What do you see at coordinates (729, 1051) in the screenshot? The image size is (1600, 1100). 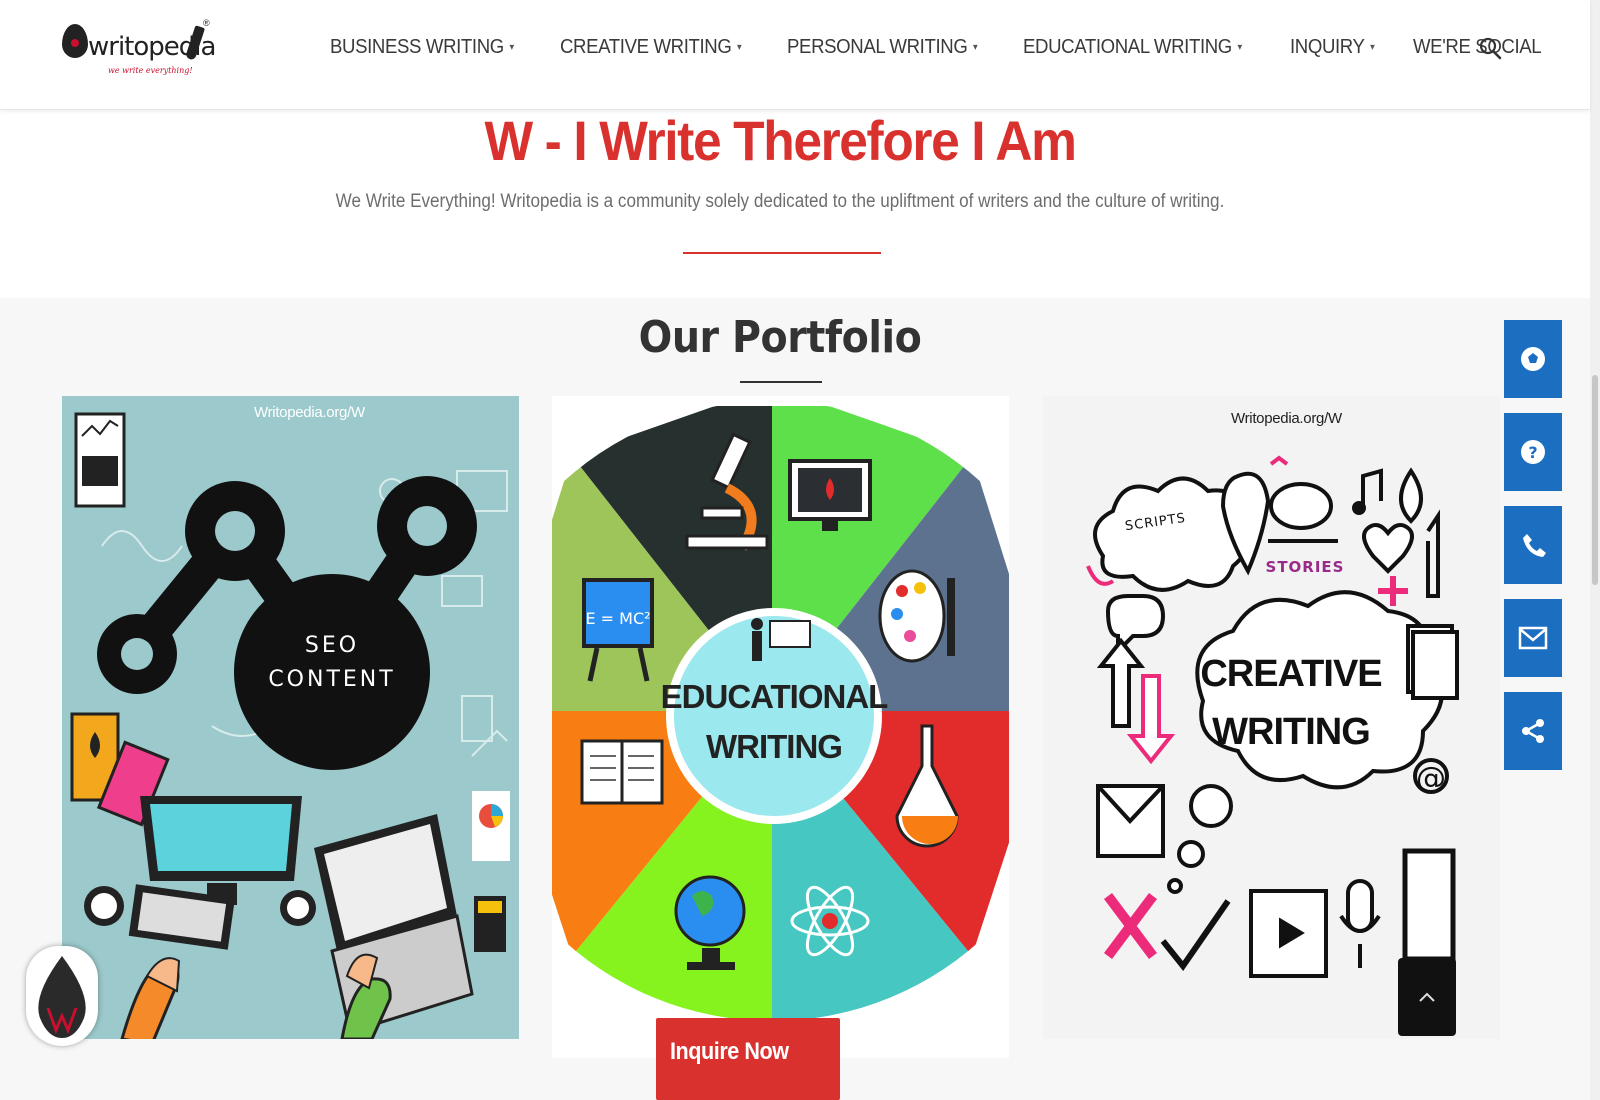 I see `inquire-now-label: Inquire Now` at bounding box center [729, 1051].